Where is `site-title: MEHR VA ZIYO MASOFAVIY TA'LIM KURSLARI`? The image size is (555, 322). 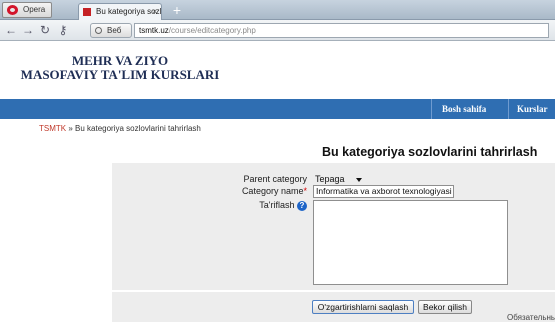 site-title: MEHR VA ZIYO MASOFAVIY TA'LIM KURSLARI is located at coordinates (120, 68).